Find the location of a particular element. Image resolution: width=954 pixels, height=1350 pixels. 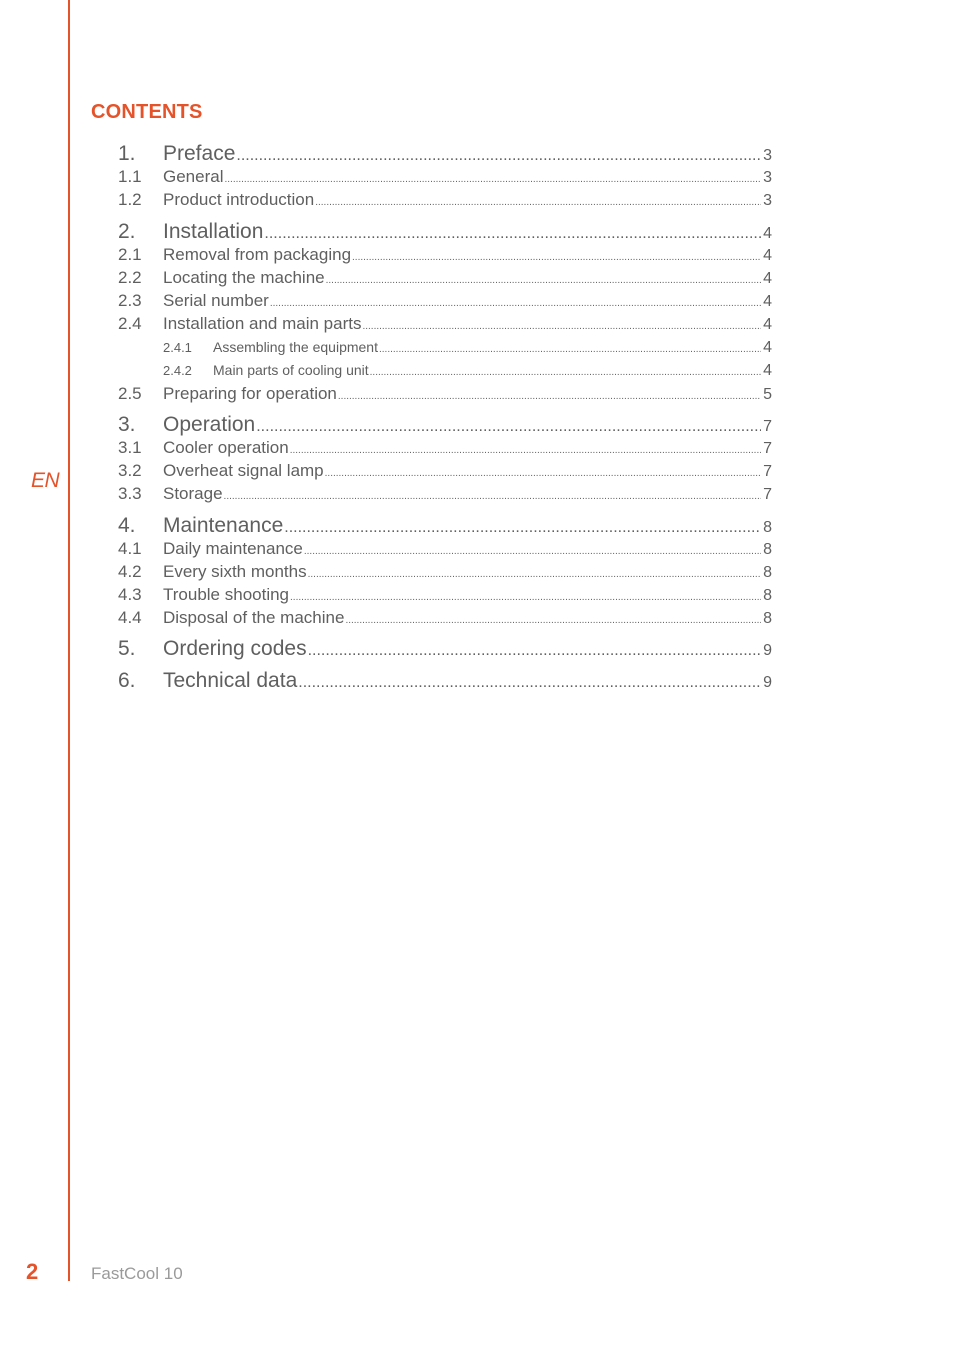

toc-entry: 1.2 Product introduction 3 is located at coordinates (445, 201).